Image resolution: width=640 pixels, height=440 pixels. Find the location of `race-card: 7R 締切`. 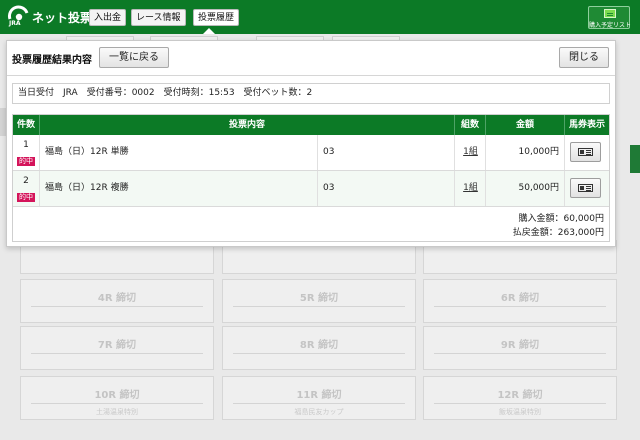

race-card: 7R 締切 is located at coordinates (117, 348).